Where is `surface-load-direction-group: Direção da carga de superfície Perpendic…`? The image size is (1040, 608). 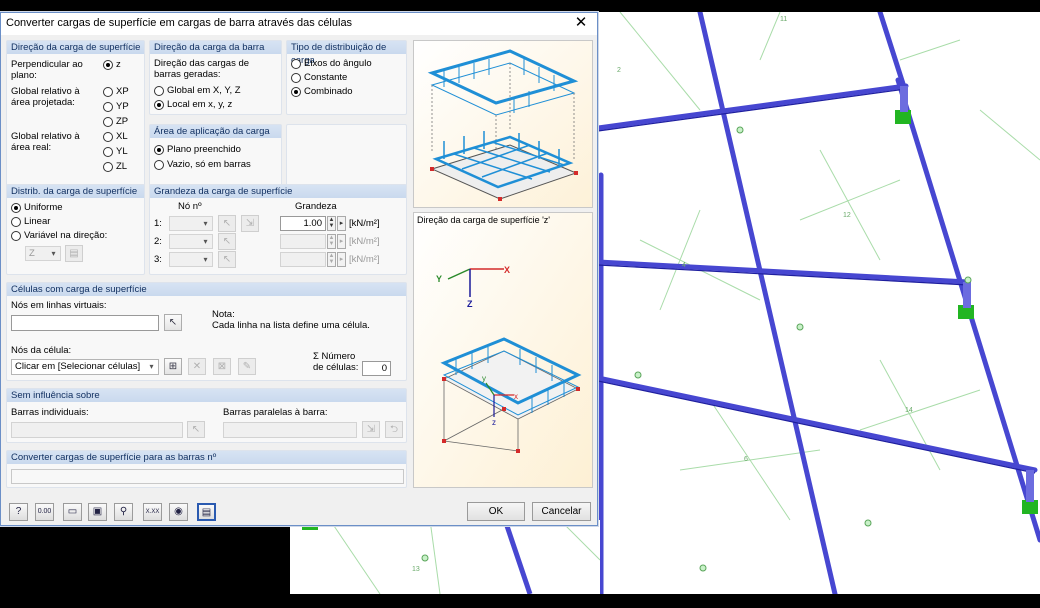
surface-load-direction-group: Direção da carga de superfície Perpendic… is located at coordinates (75, 113).